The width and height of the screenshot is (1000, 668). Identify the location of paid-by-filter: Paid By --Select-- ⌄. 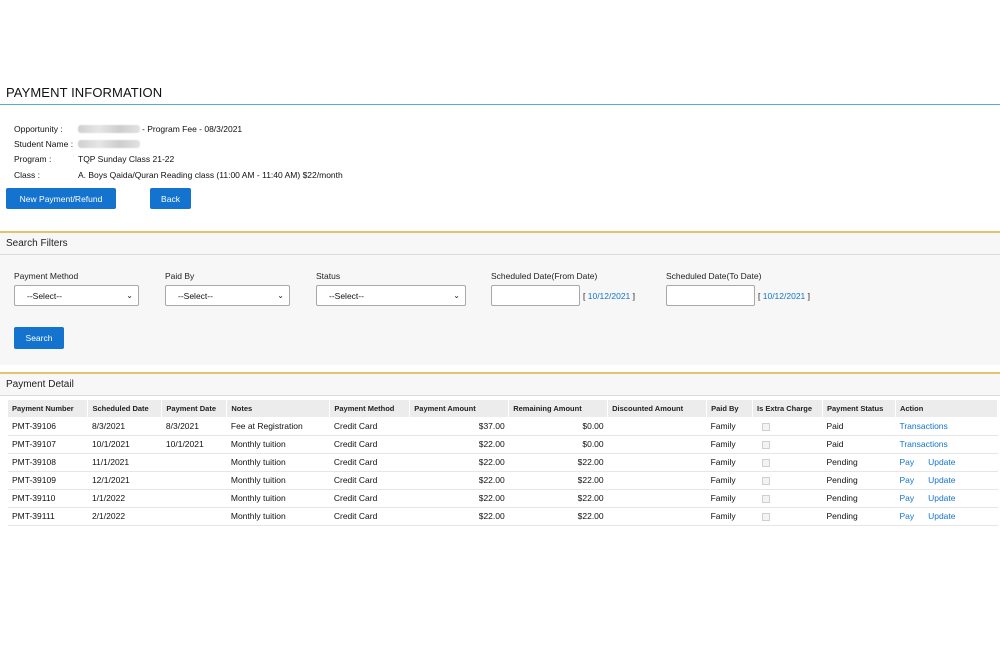
(227, 288).